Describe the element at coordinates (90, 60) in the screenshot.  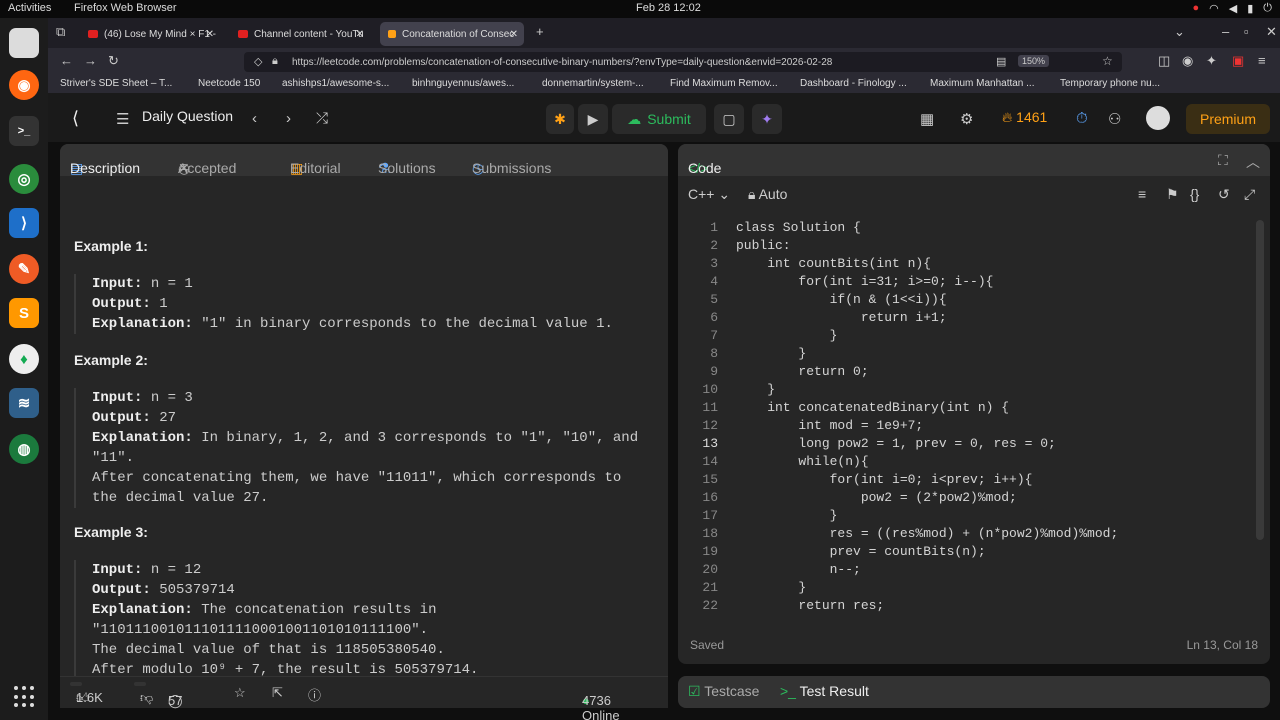
I see `forward-icon: →` at that location.